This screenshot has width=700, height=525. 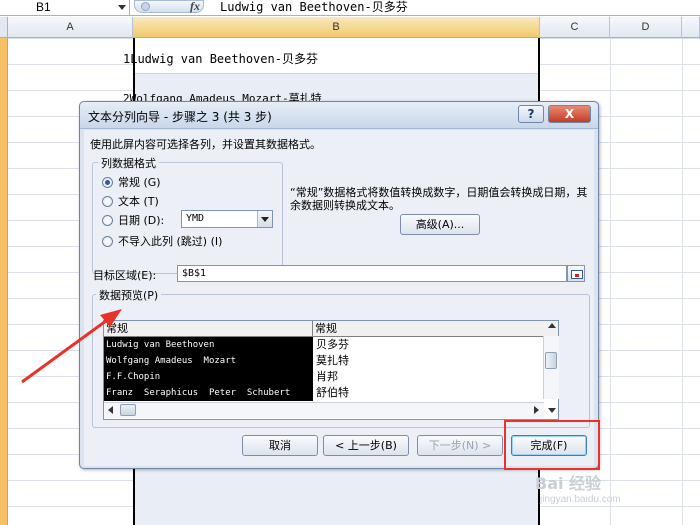 What do you see at coordinates (65, 7) in the screenshot?
I see `name-box: B1` at bounding box center [65, 7].